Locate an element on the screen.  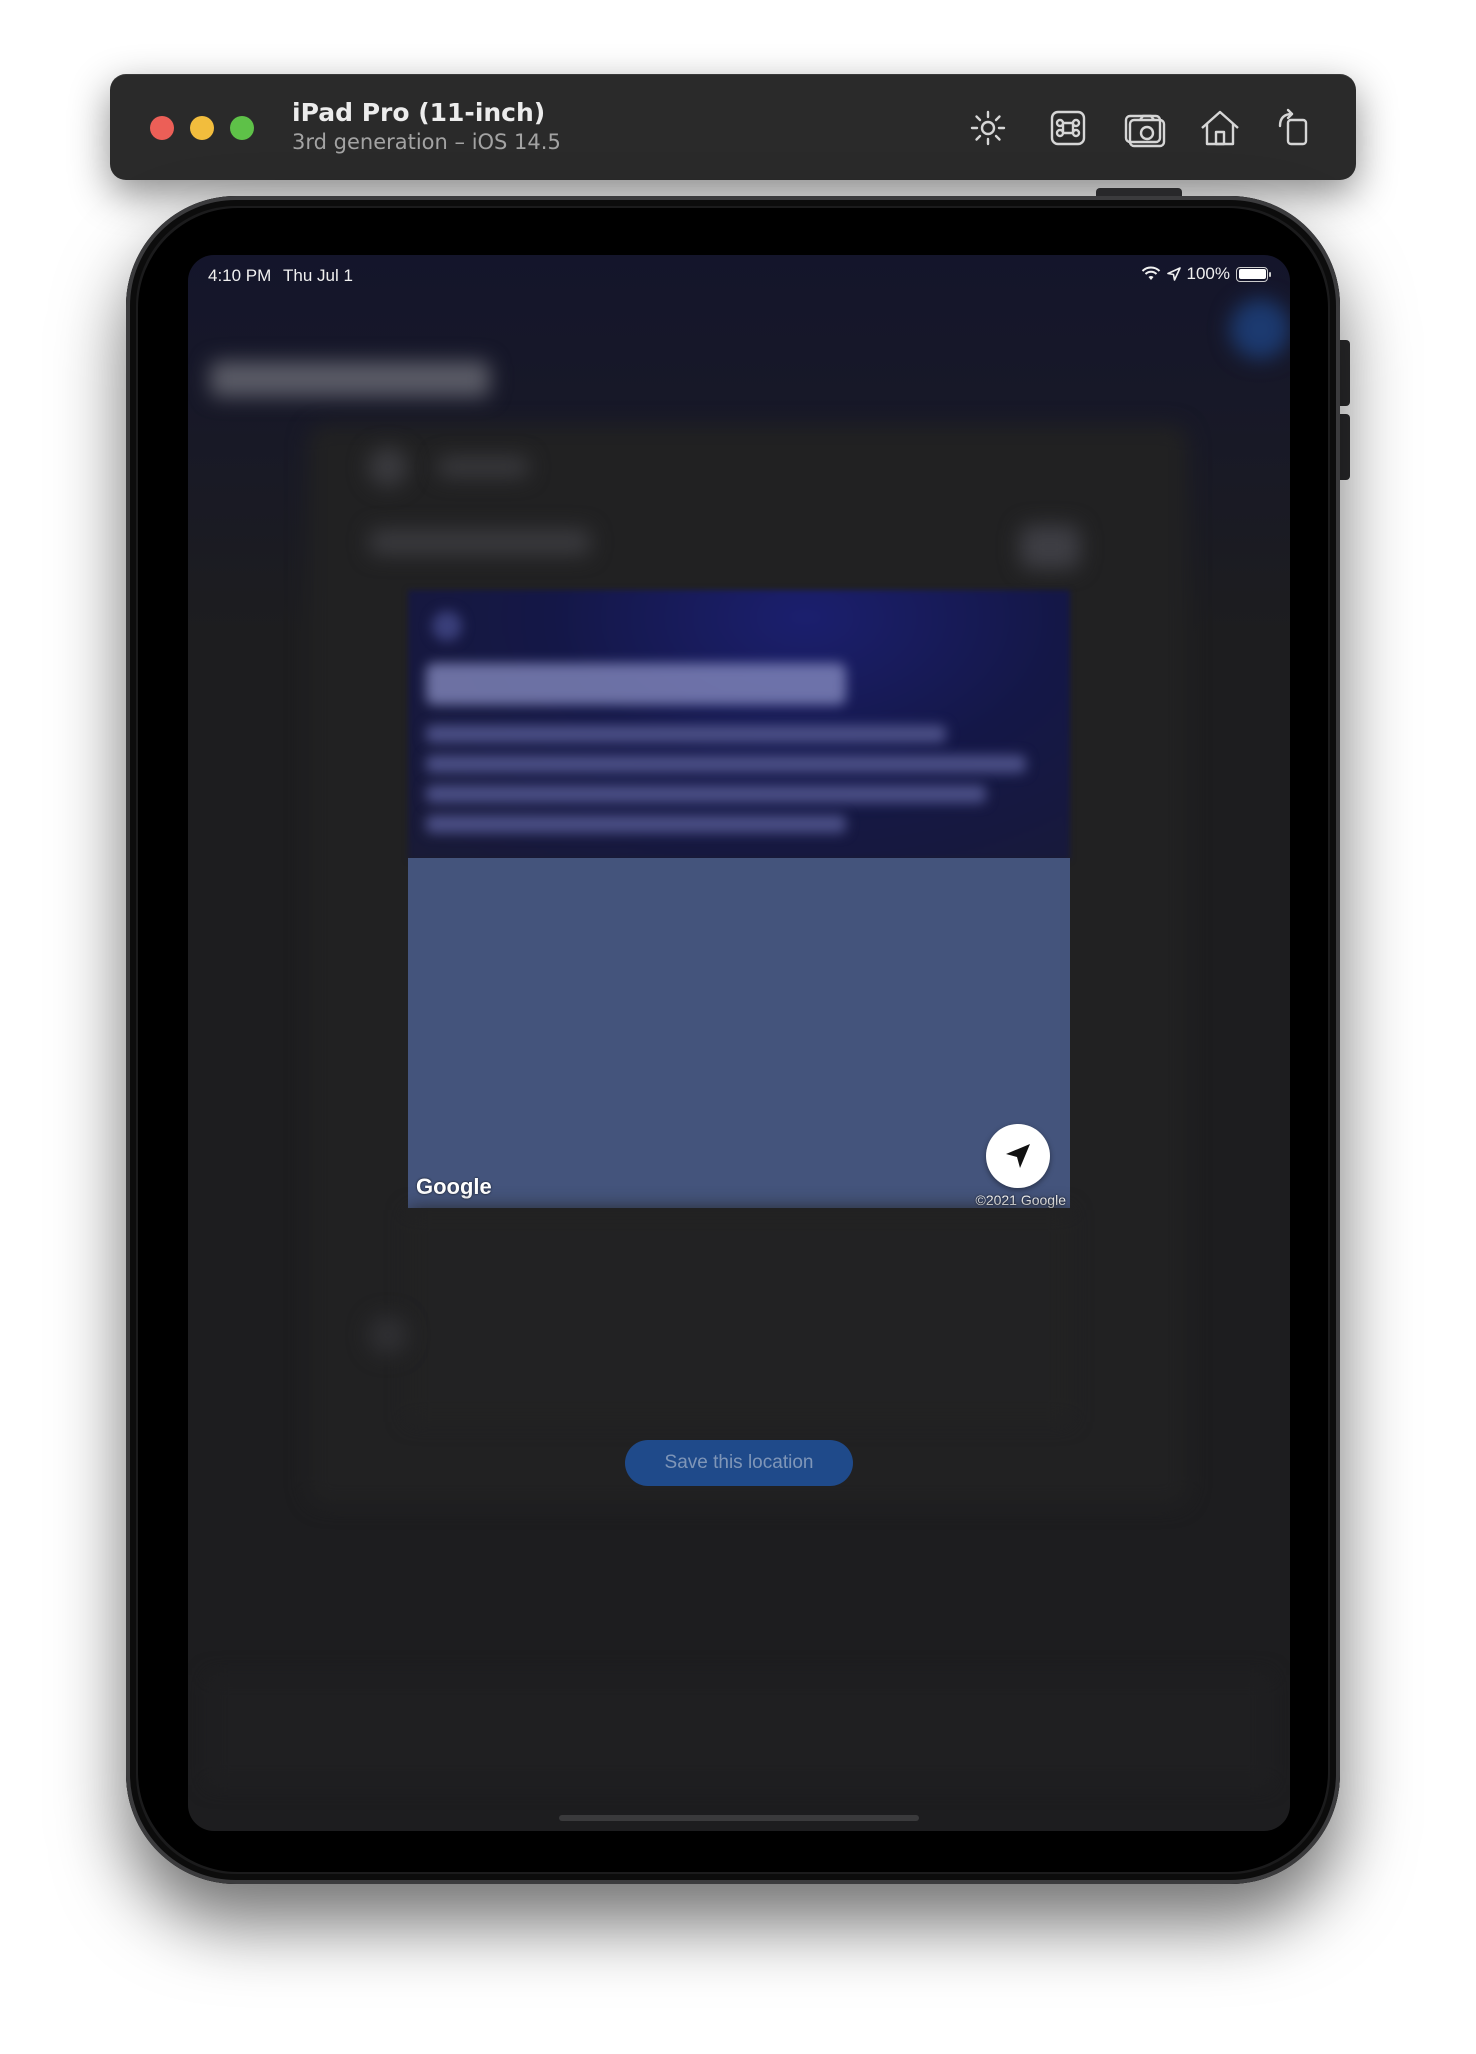
screenshot-camera-icon is located at coordinates (1144, 128).